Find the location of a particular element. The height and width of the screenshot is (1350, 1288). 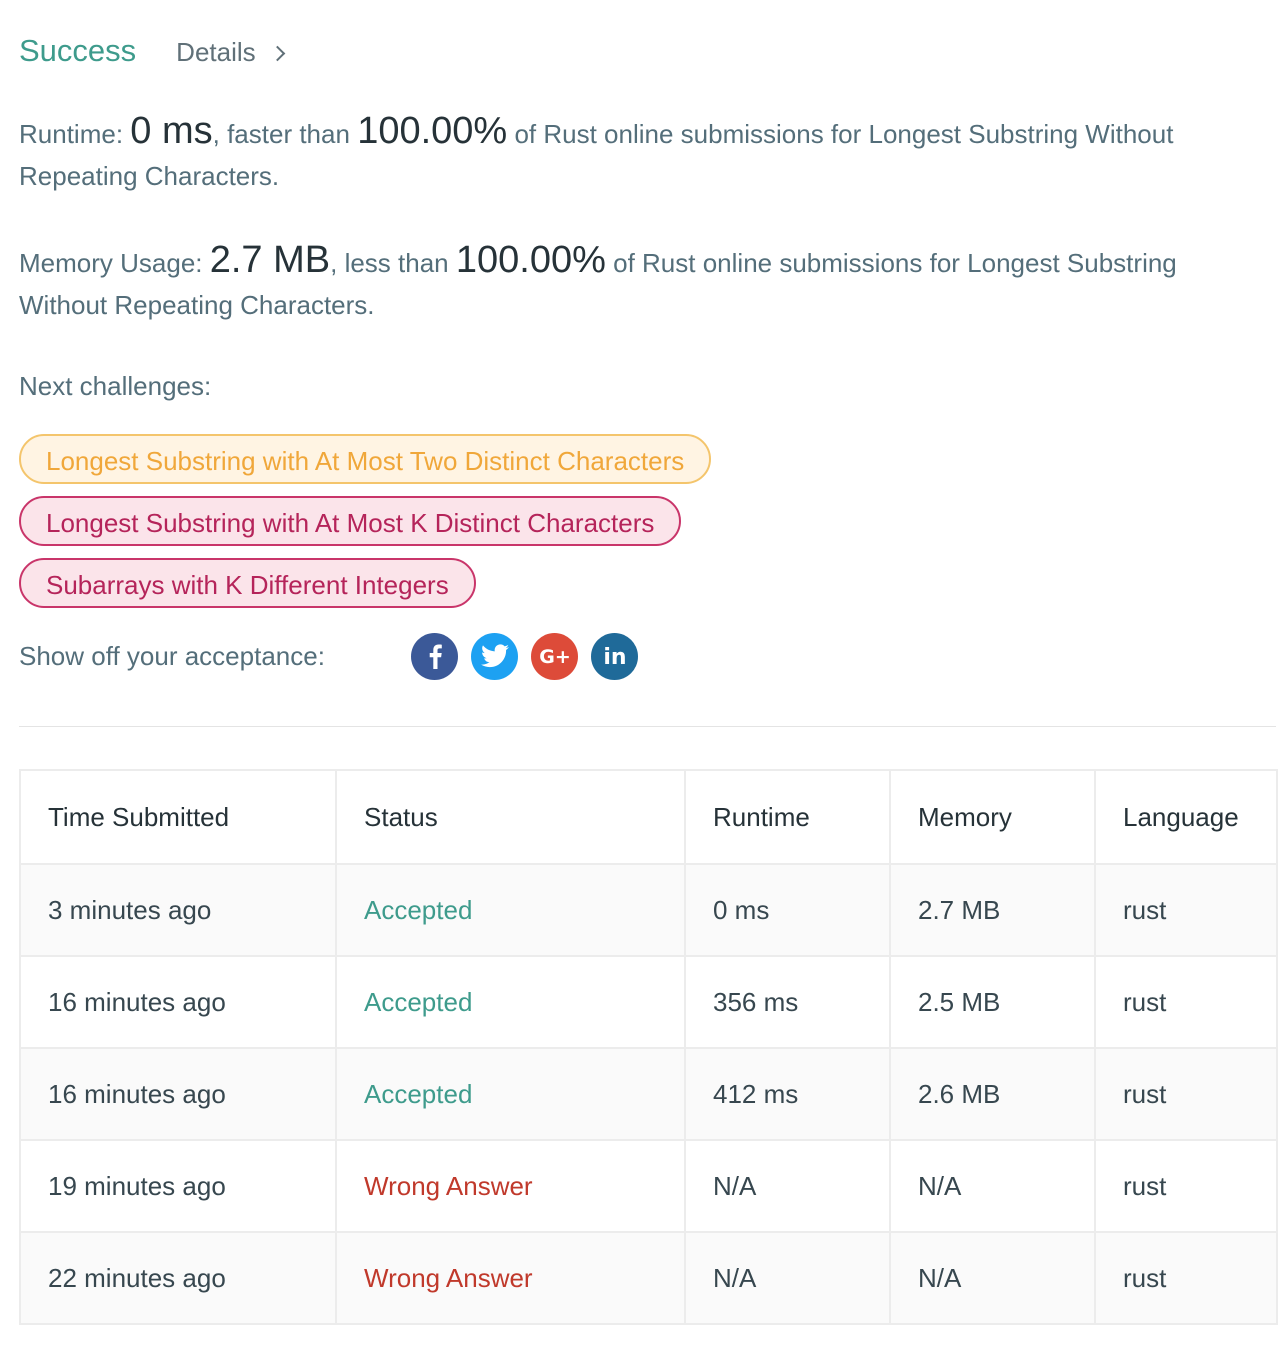

share-row: Show off your acceptance: G+ in is located at coordinates (646, 656).